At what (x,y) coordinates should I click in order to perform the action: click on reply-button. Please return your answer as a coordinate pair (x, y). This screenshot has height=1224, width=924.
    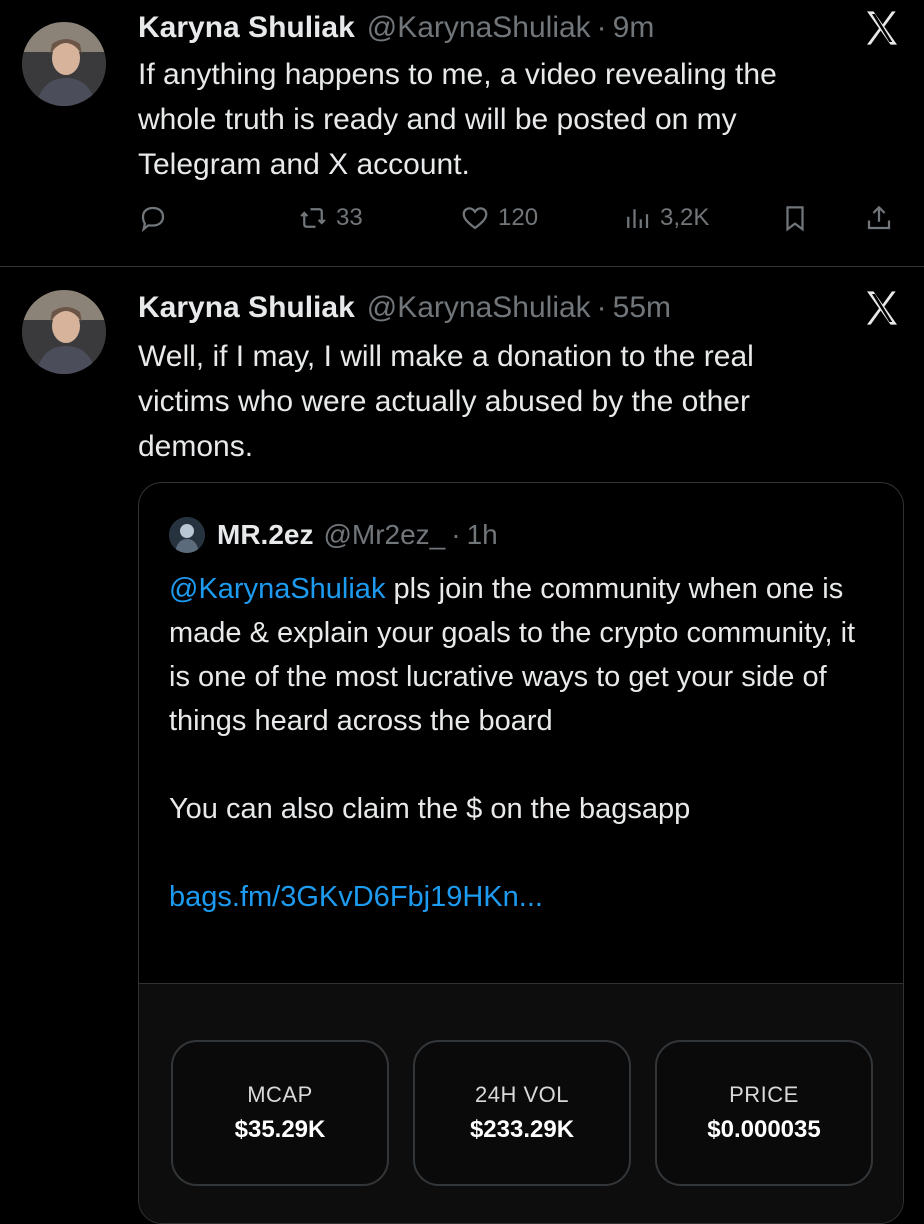
    Looking at the image, I should click on (153, 218).